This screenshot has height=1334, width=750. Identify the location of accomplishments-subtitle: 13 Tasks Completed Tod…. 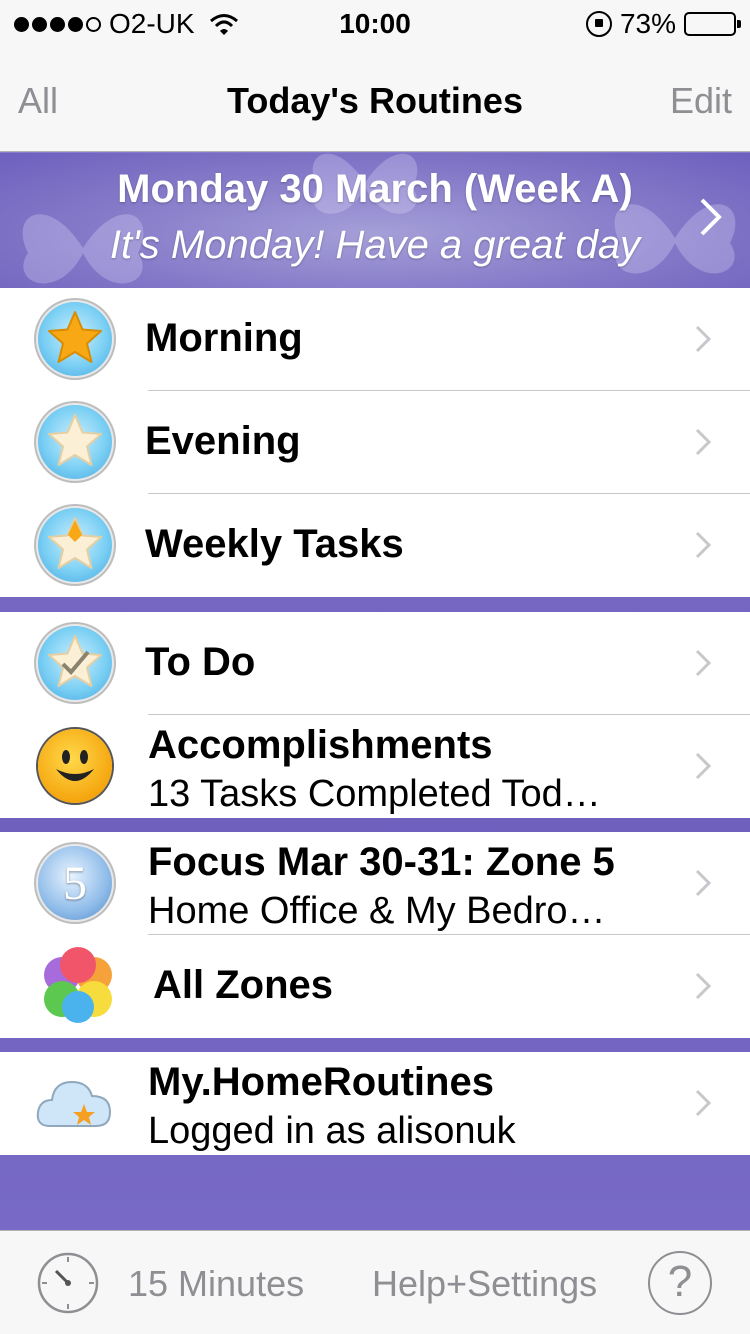
(374, 794).